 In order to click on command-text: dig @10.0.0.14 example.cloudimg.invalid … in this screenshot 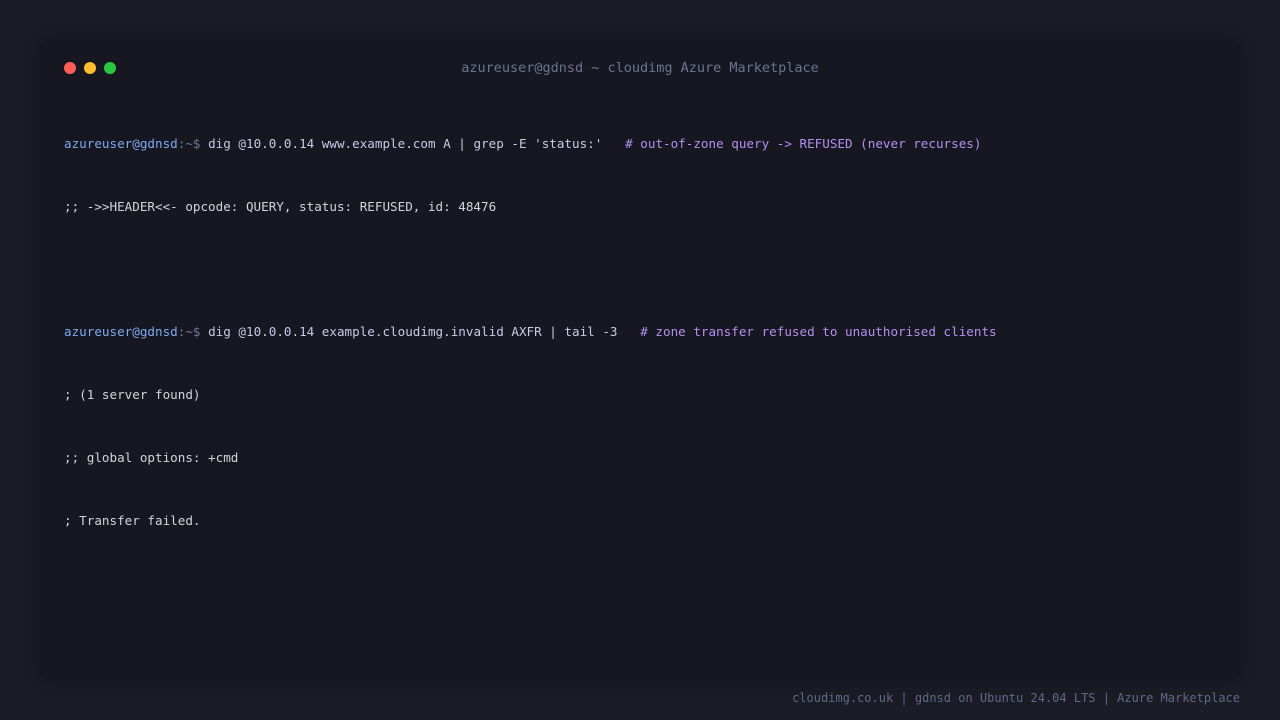, I will do `click(413, 331)`.